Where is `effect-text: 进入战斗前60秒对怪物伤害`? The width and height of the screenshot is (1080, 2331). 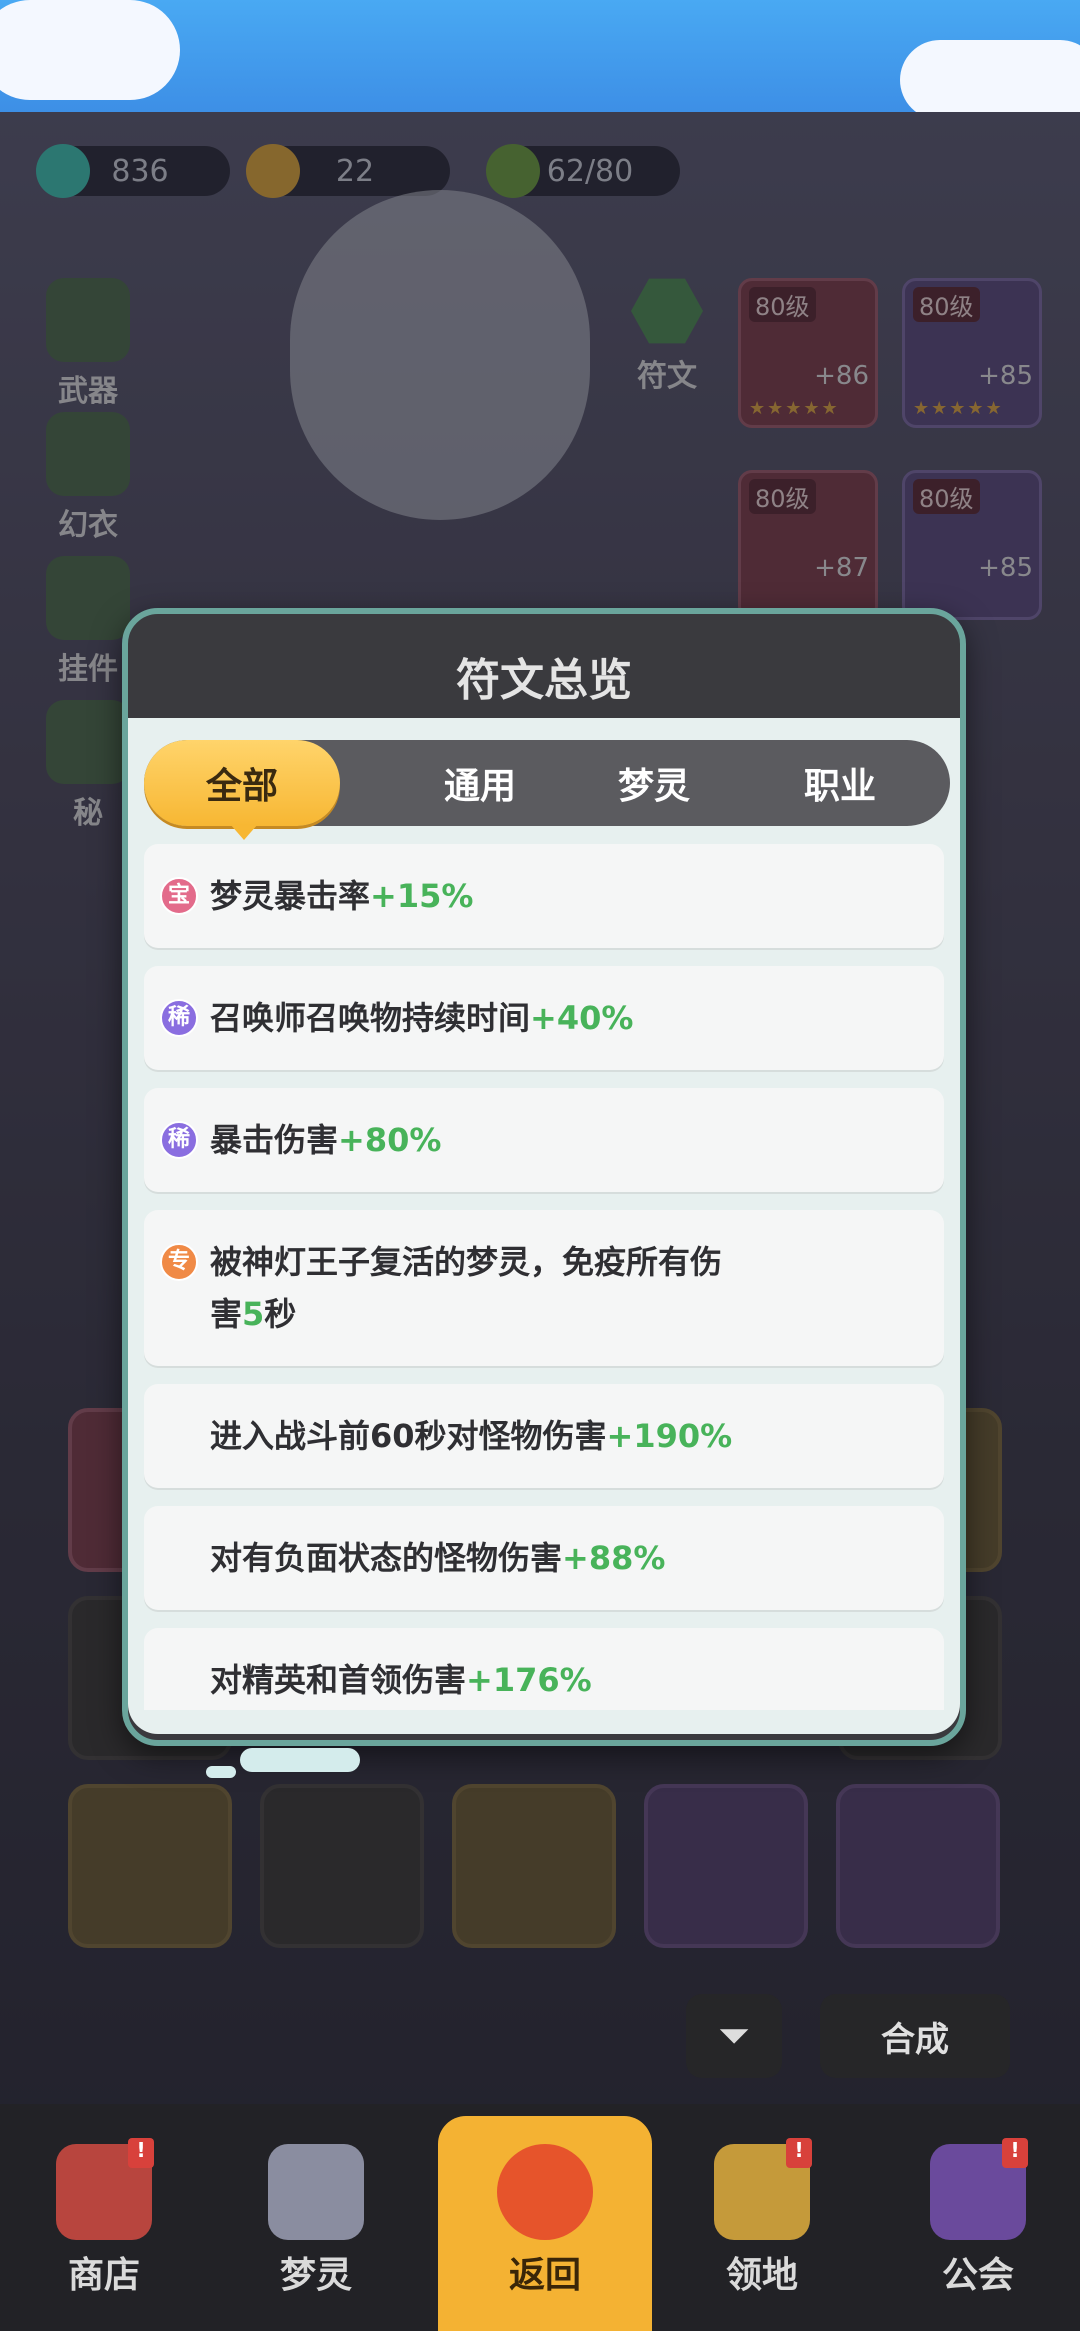
effect-text: 进入战斗前60秒对怪物伤害 is located at coordinates (408, 1436).